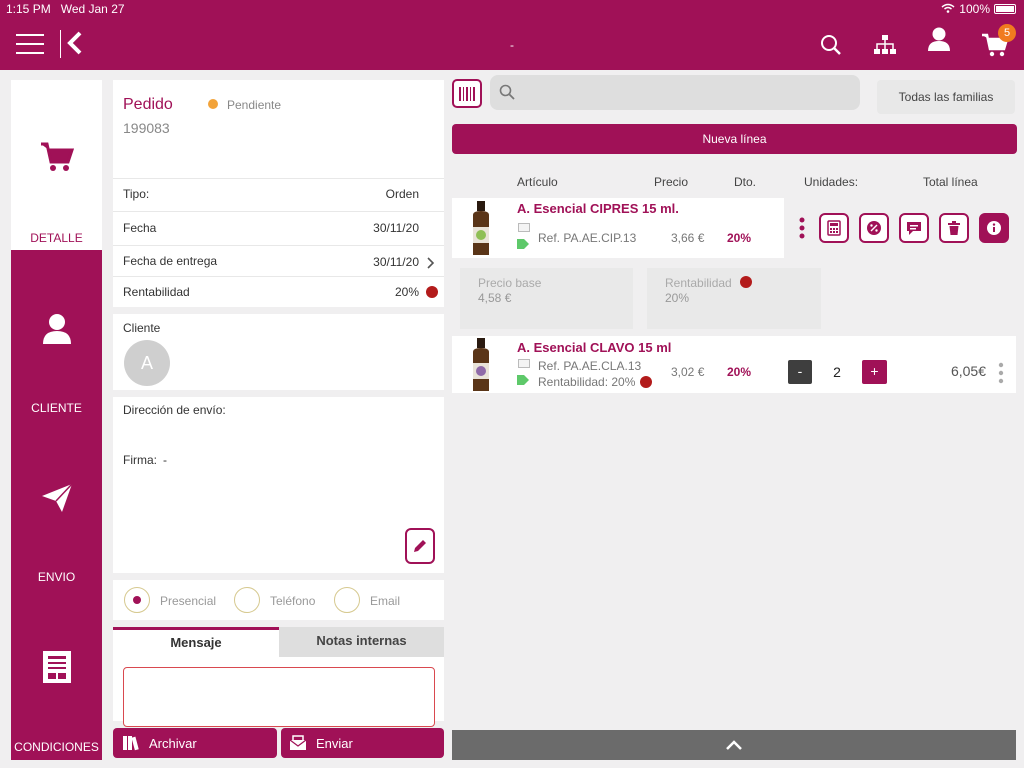 This screenshot has width=1024, height=768. What do you see at coordinates (361, 642) in the screenshot?
I see `tab-notas-internas: Notas internas` at bounding box center [361, 642].